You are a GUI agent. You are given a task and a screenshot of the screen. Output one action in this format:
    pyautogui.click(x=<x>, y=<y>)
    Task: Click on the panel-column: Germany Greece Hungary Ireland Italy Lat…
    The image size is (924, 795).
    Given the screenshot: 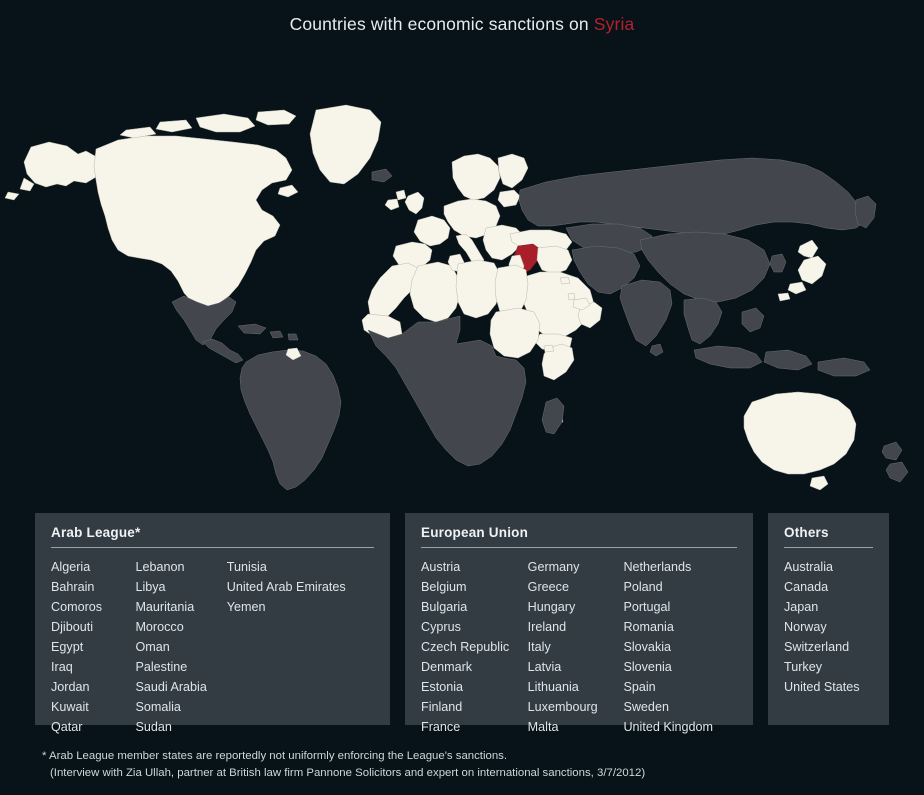 What is the action you would take?
    pyautogui.click(x=576, y=647)
    